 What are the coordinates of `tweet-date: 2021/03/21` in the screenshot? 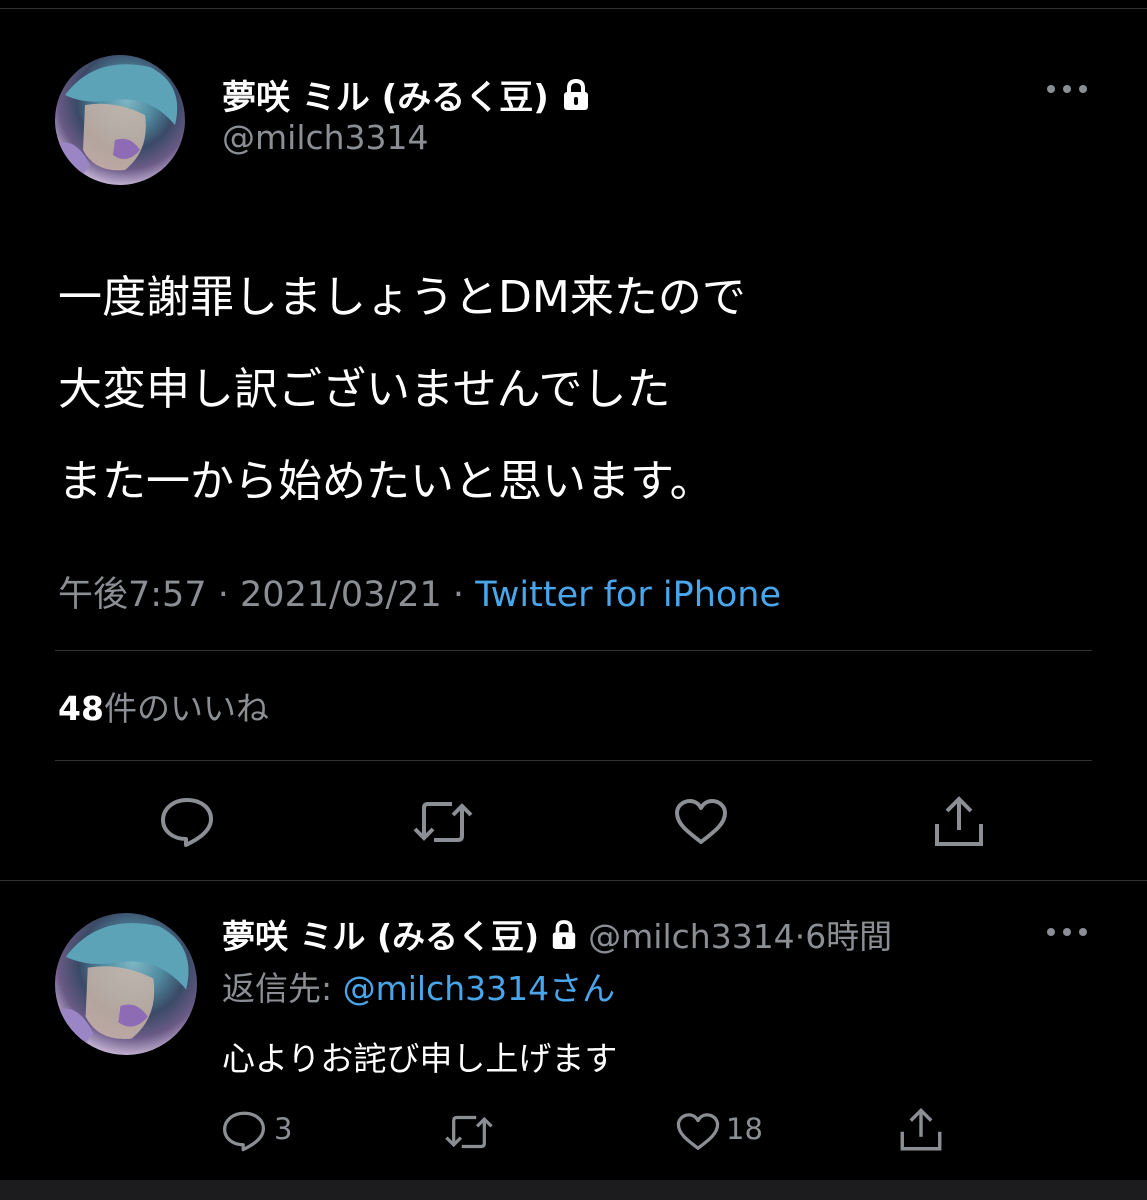 It's located at (341, 595).